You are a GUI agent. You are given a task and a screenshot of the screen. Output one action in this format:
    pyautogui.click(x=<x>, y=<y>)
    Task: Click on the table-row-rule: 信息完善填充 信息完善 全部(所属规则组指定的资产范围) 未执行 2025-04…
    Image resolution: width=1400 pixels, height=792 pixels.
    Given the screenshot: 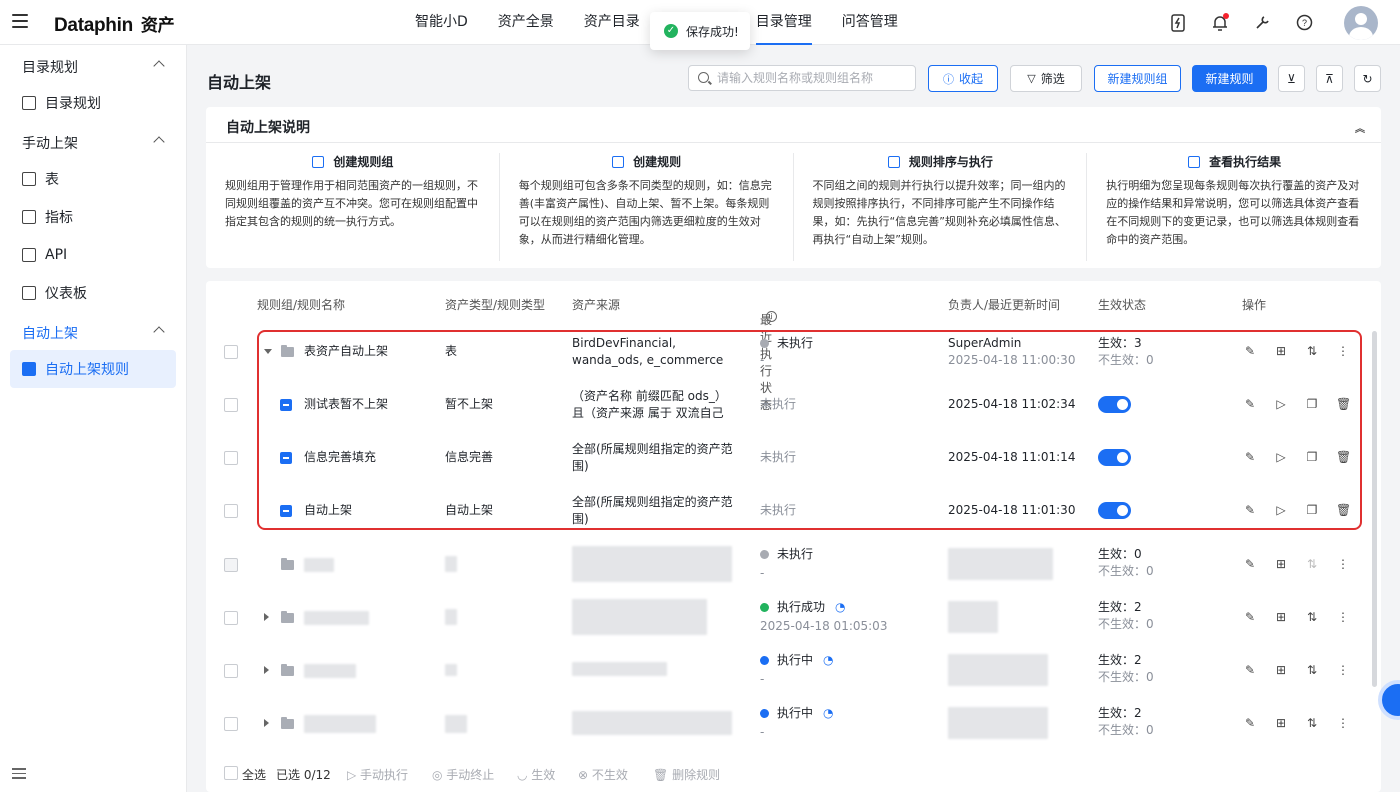 What is the action you would take?
    pyautogui.click(x=793, y=457)
    